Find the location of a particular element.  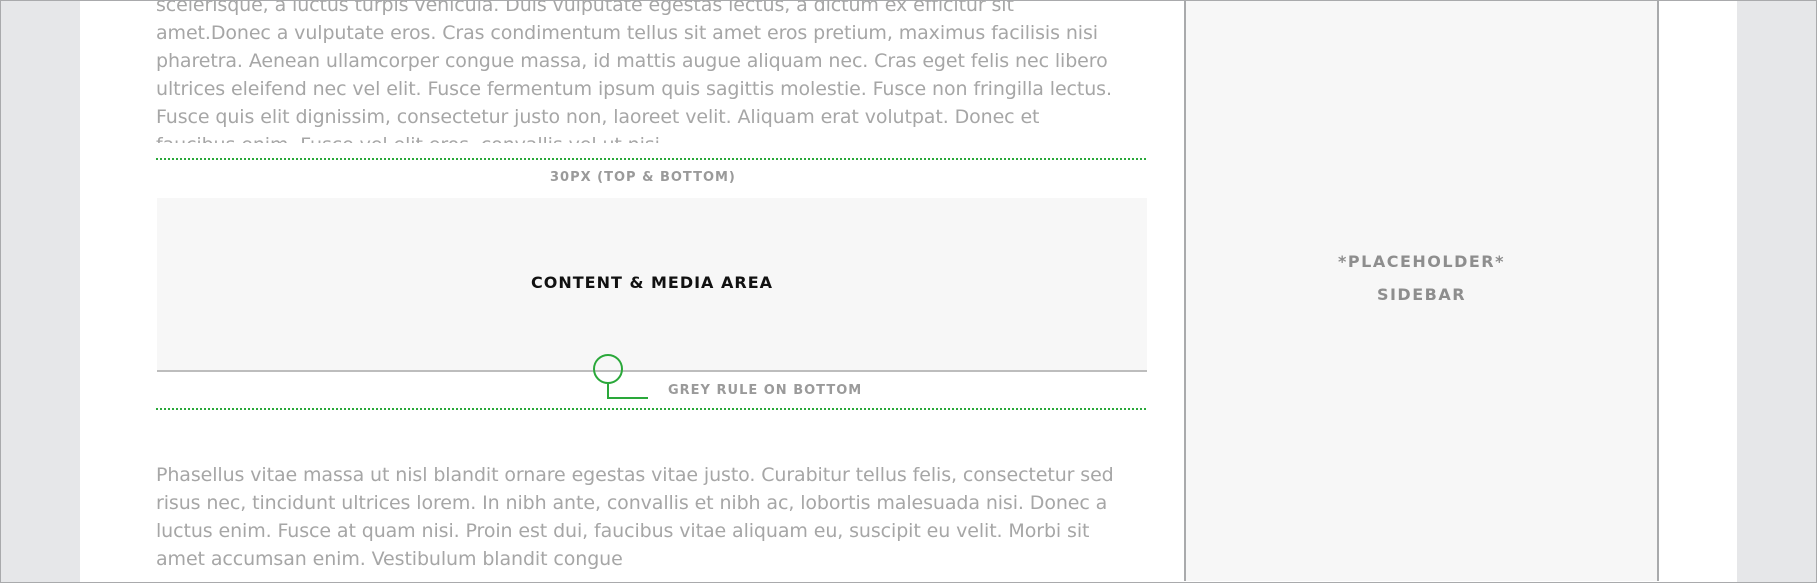

rule-callout-leader is located at coordinates (627, 391).